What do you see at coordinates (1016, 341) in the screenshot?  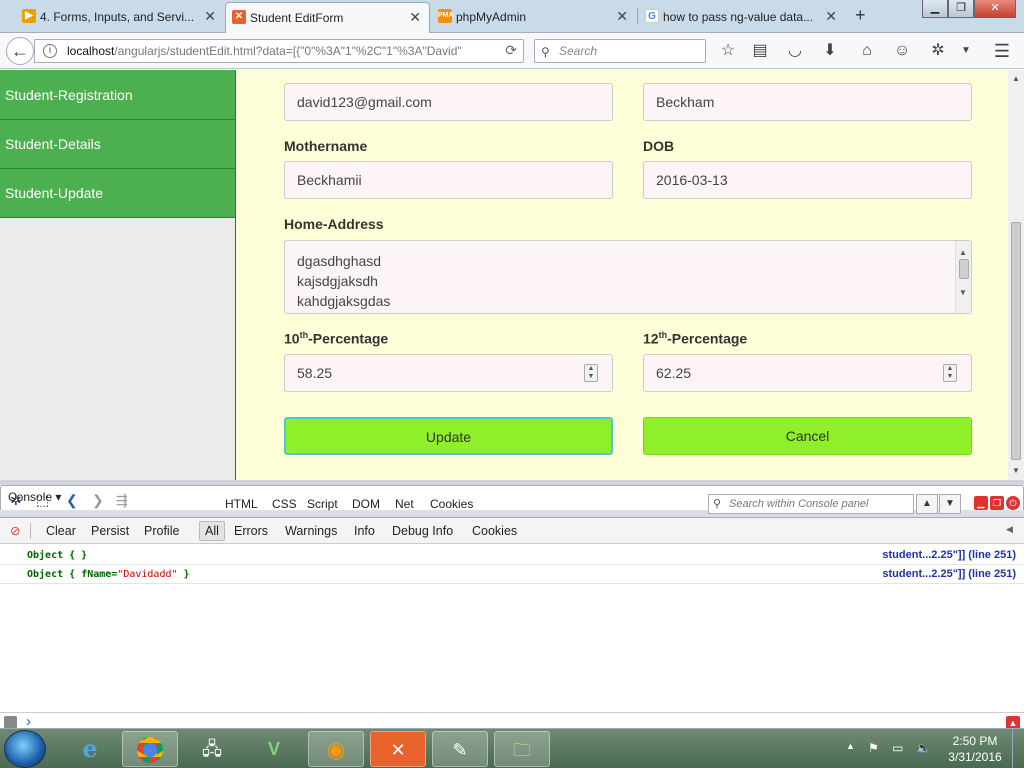 I see `page-scroll-thumb` at bounding box center [1016, 341].